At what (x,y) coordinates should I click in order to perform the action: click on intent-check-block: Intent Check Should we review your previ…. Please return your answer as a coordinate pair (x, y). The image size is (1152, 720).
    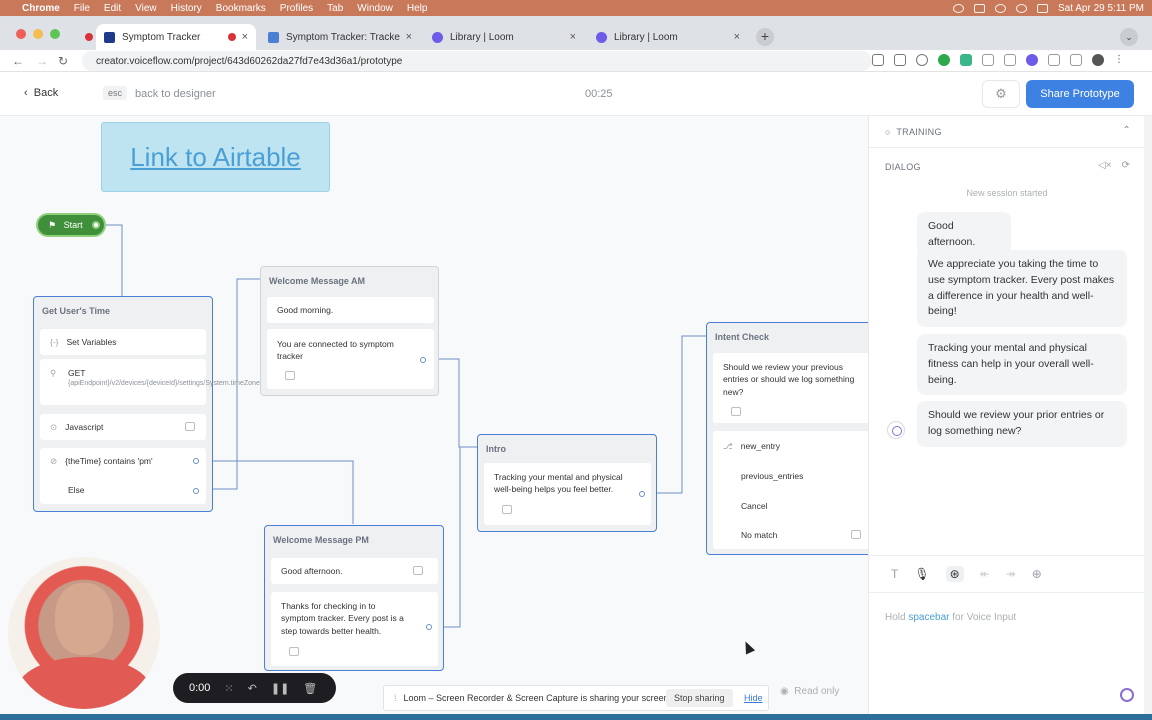
    Looking at the image, I should click on (787, 438).